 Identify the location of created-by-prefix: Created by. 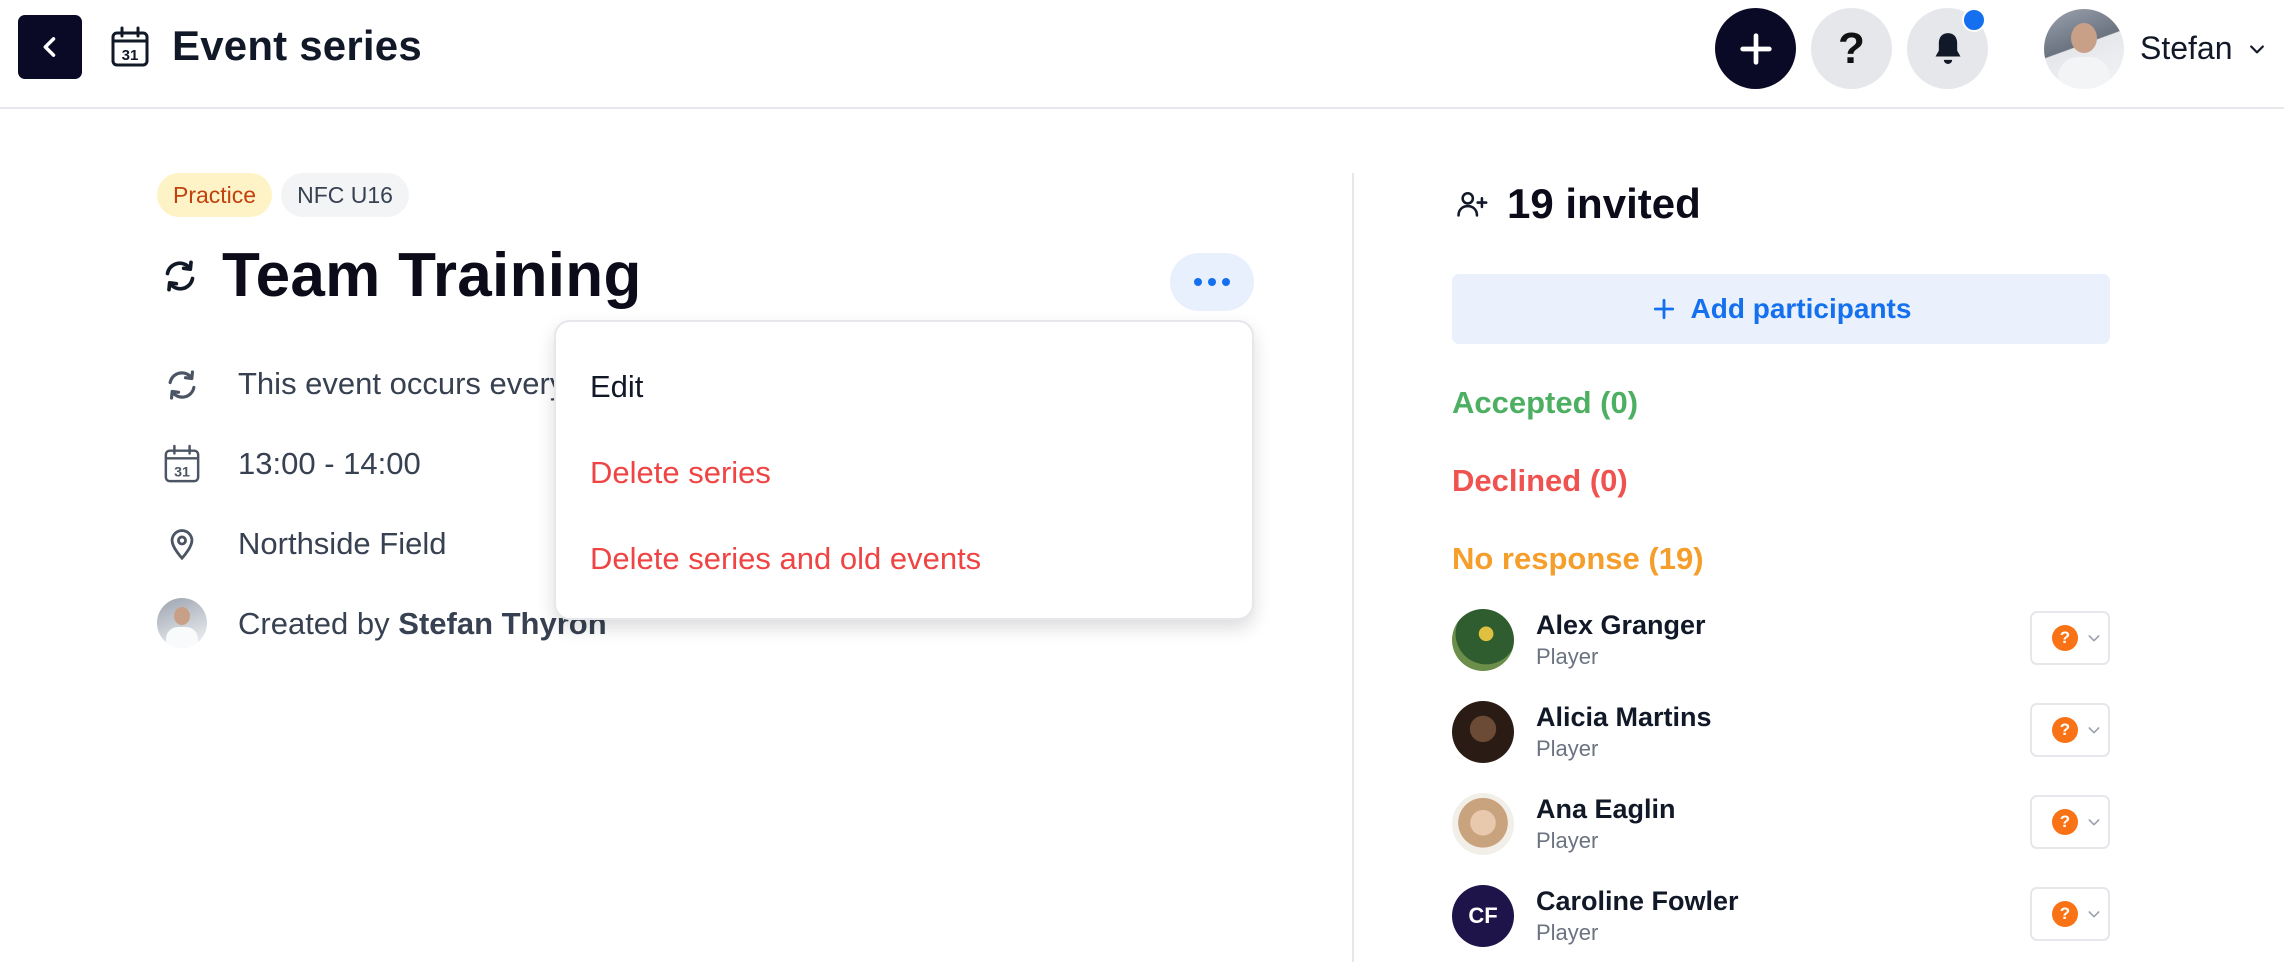
(314, 623).